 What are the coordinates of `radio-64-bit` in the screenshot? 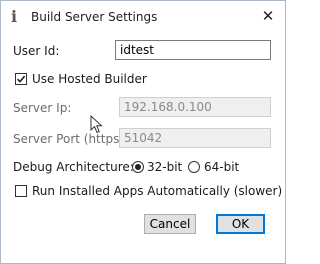 It's located at (194, 167).